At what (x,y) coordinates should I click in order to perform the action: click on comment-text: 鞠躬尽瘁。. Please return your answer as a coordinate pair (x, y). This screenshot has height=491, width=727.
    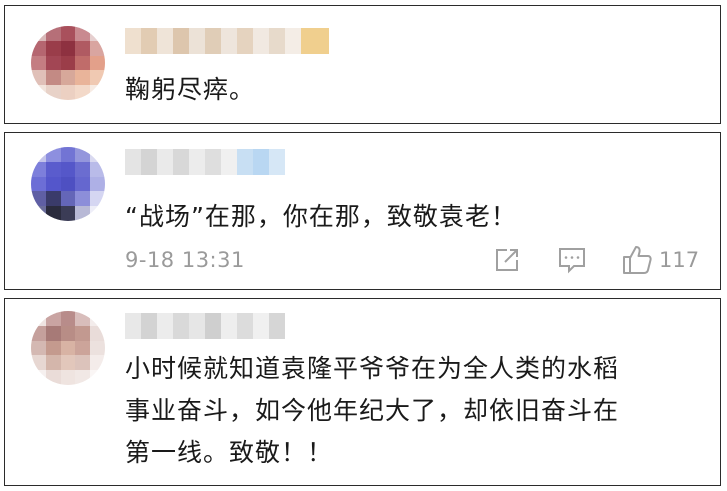
    Looking at the image, I should click on (190, 89).